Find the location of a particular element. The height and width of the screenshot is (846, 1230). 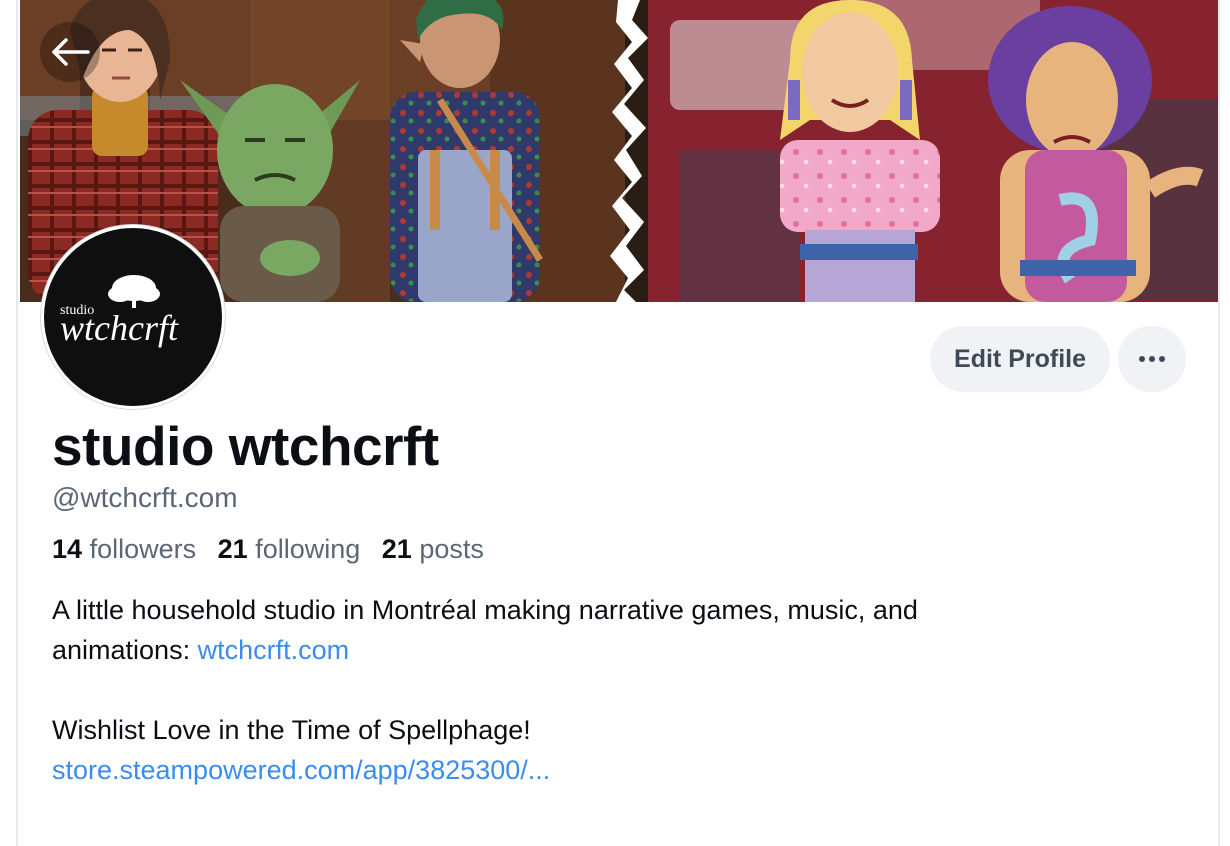

back-button is located at coordinates (70, 52).